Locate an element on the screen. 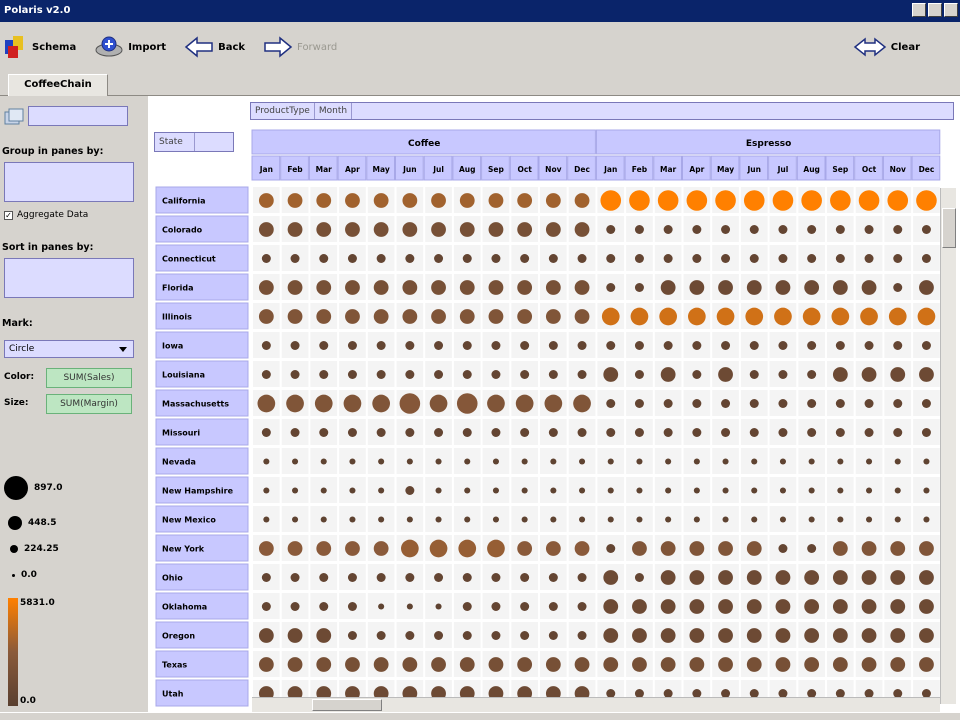  horizontal-scroll-thumb is located at coordinates (347, 705).